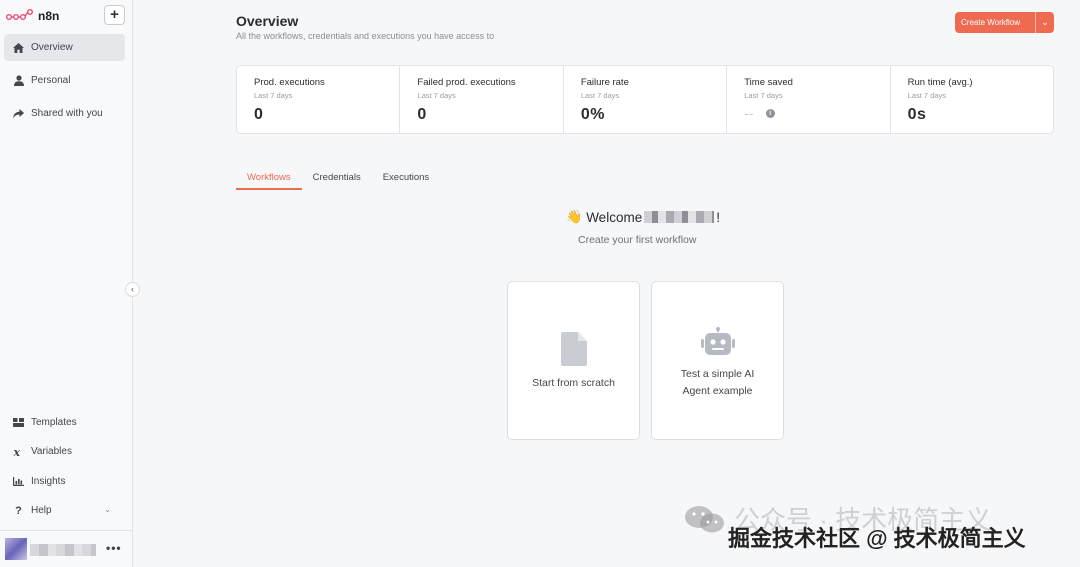 Image resolution: width=1080 pixels, height=567 pixels. I want to click on chevron-left-icon: ‹, so click(132, 289).